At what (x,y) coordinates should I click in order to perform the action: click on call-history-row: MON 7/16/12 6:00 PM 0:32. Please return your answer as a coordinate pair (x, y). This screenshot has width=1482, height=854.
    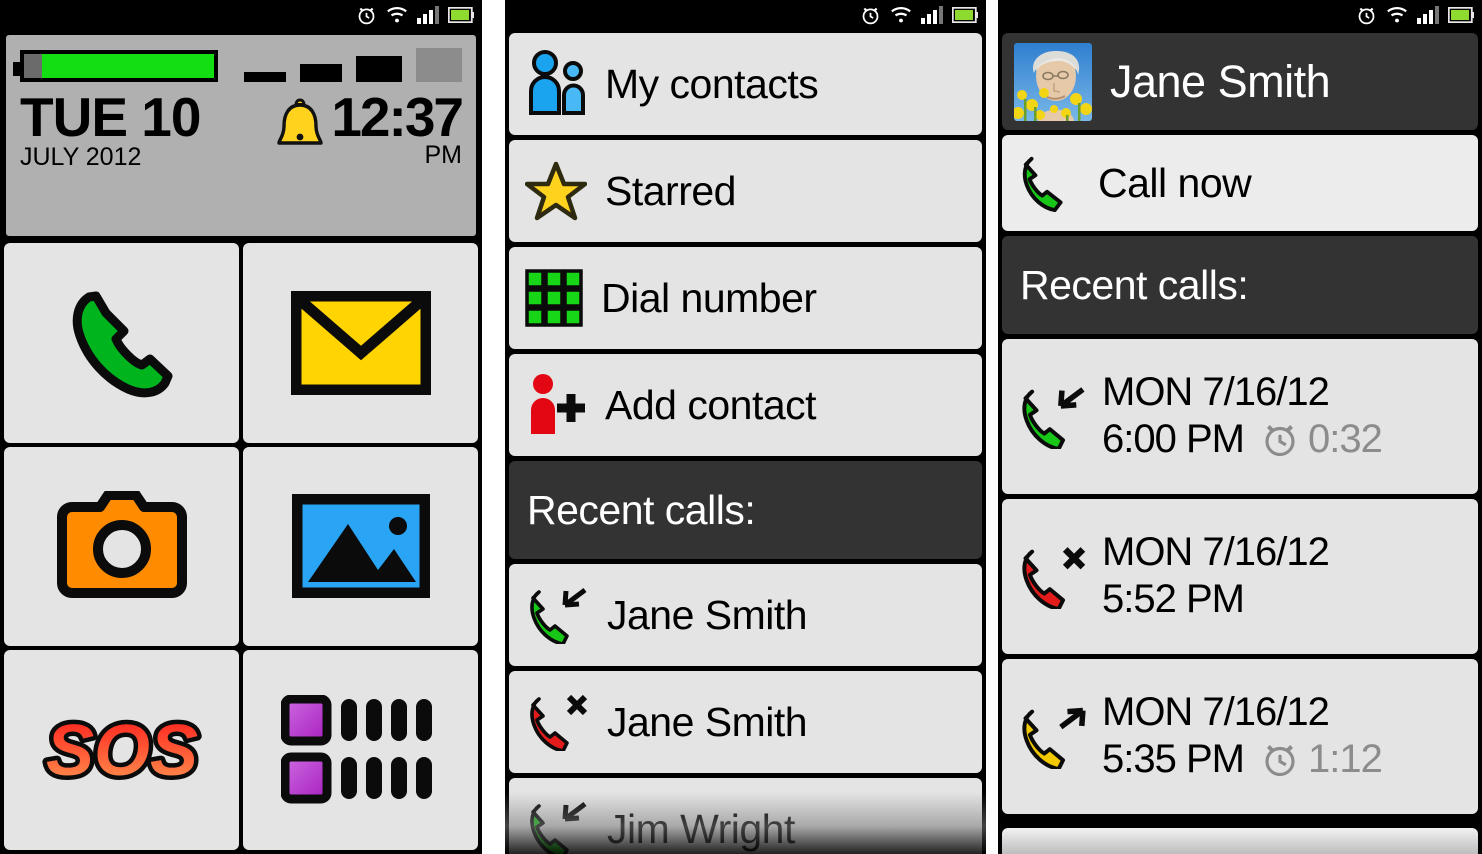
    Looking at the image, I should click on (1240, 416).